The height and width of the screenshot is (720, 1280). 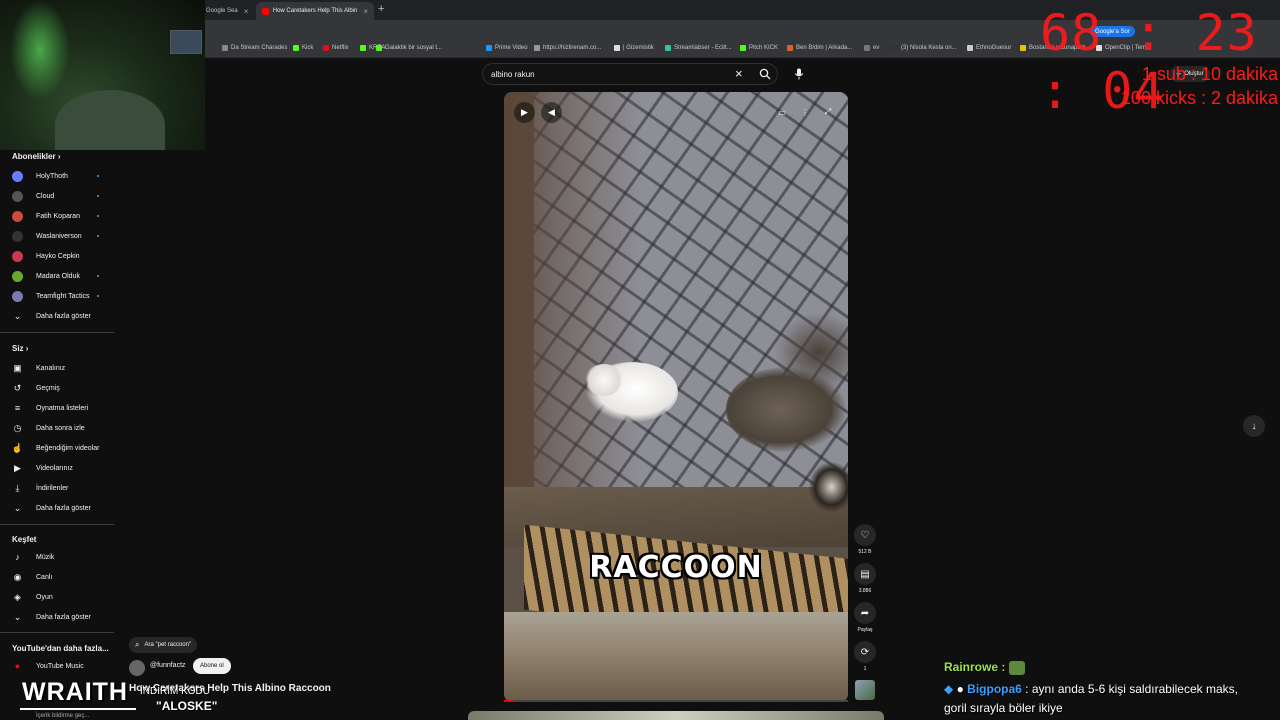 I want to click on captions-button: ▭, so click(x=782, y=112).